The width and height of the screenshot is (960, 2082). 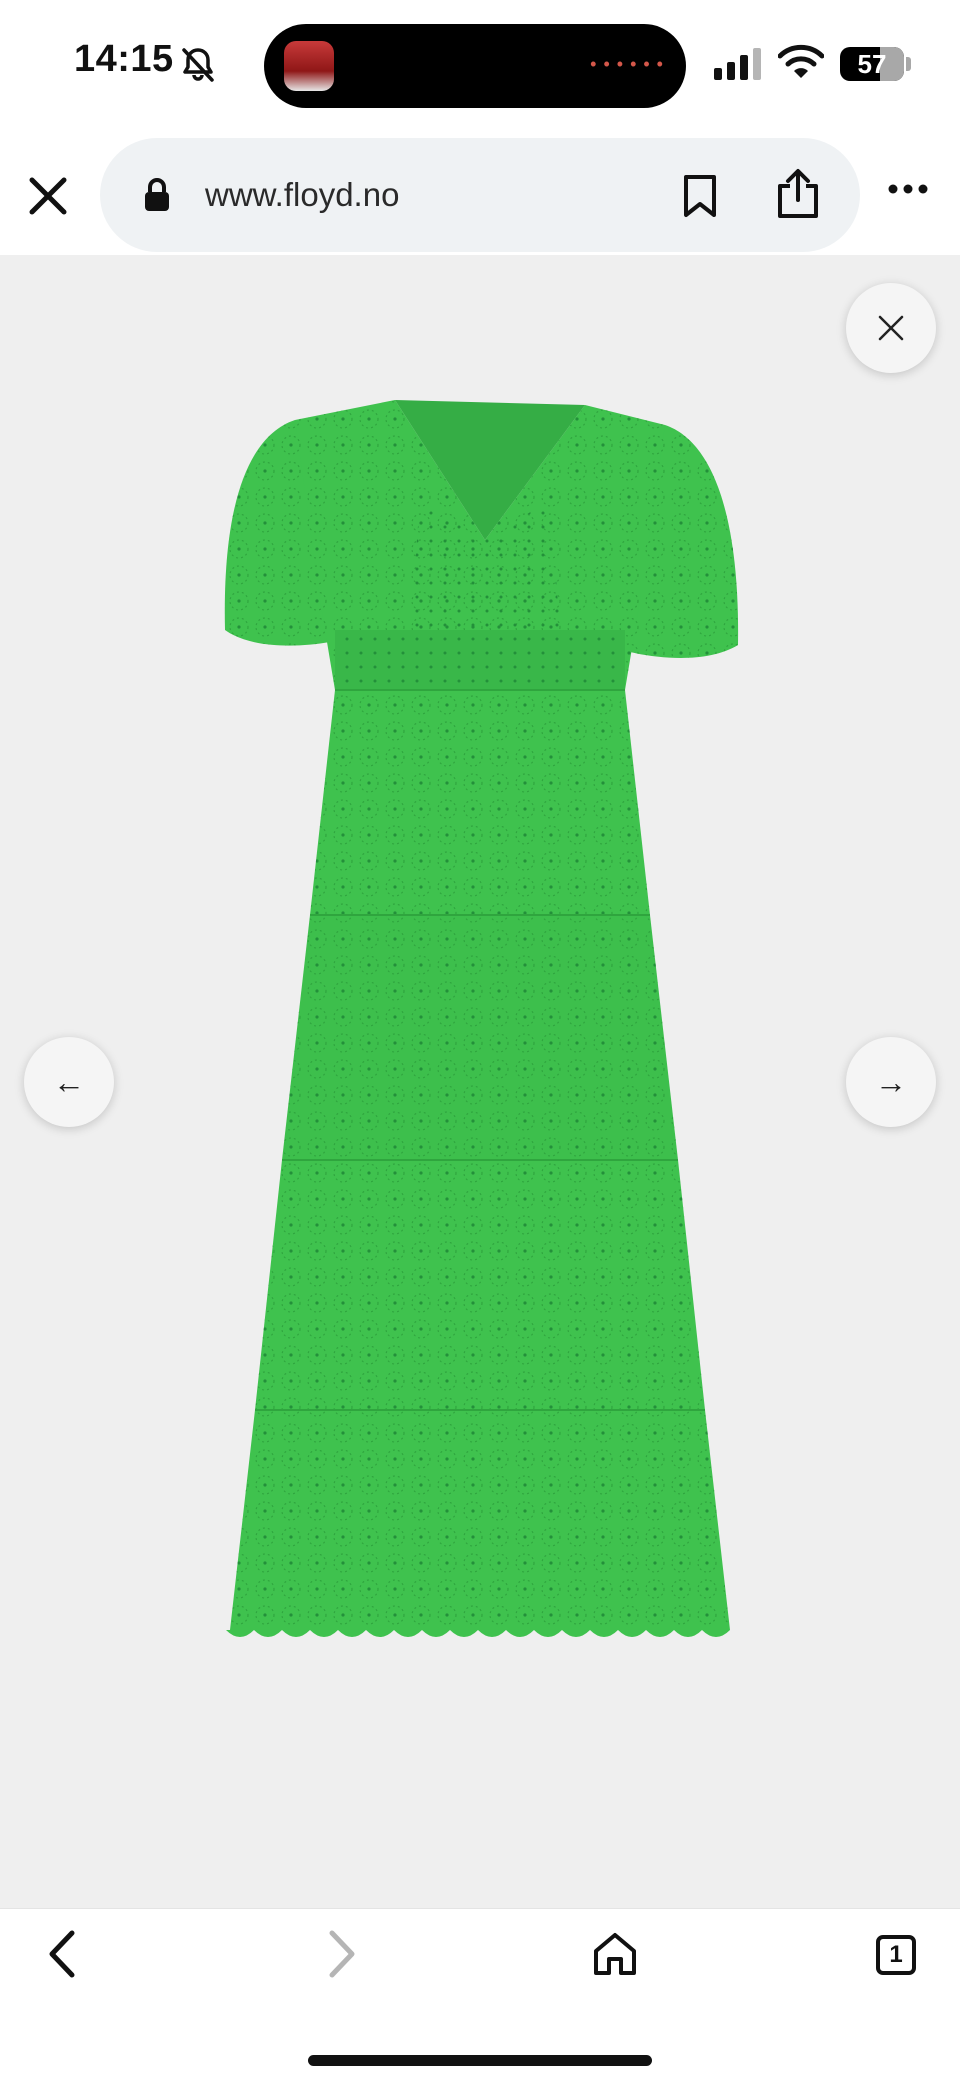 What do you see at coordinates (302, 194) in the screenshot?
I see `url-text: www.floyd.no` at bounding box center [302, 194].